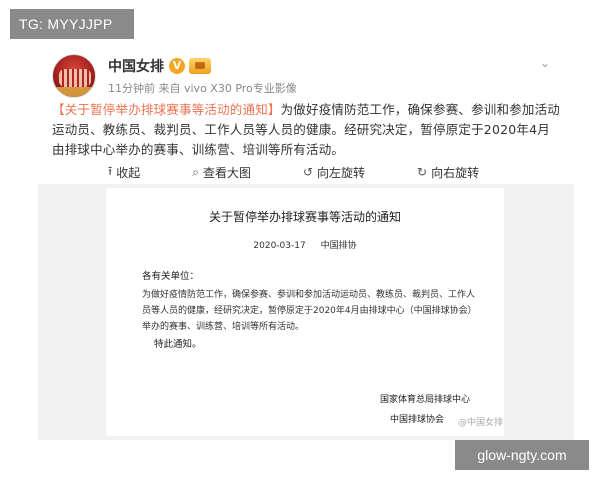  What do you see at coordinates (171, 276) in the screenshot?
I see `document-greeting: 各有关单位：` at bounding box center [171, 276].